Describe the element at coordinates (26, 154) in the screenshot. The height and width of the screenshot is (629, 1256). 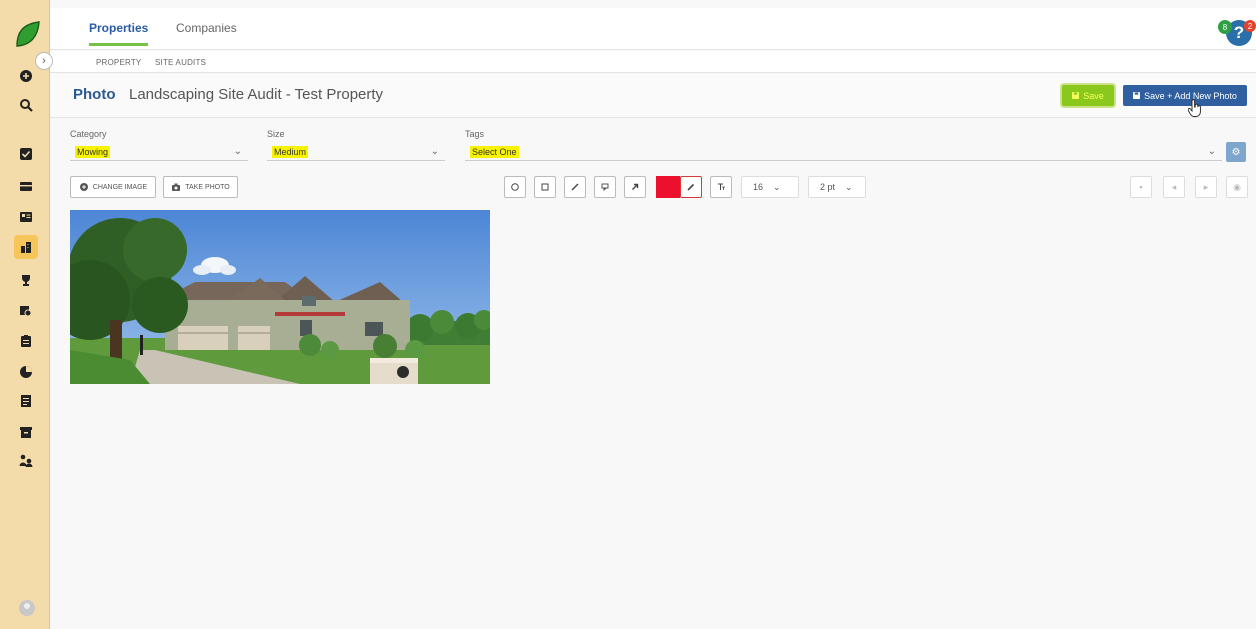
I see `checkbox-icon` at that location.